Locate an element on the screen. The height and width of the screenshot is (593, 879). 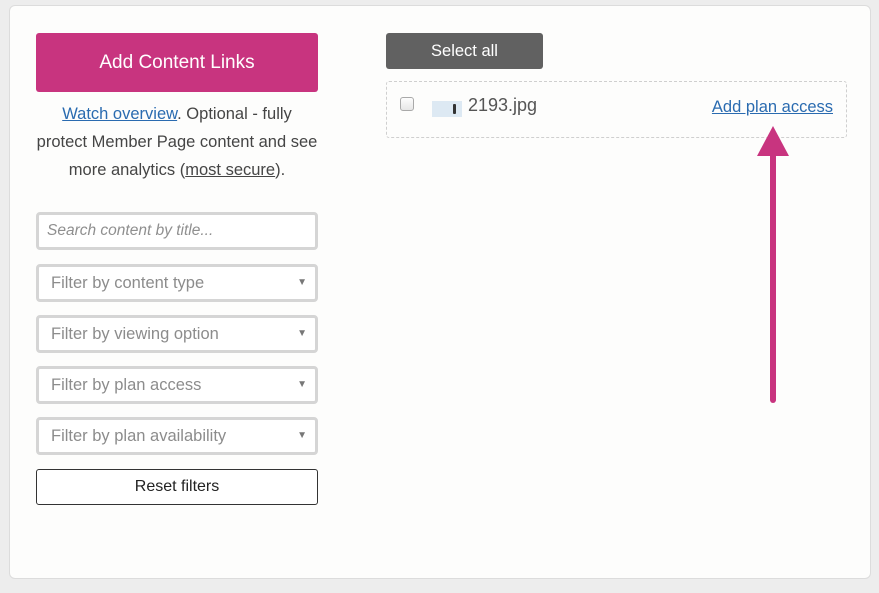
reset-filters-button: Reset filters is located at coordinates (177, 487).